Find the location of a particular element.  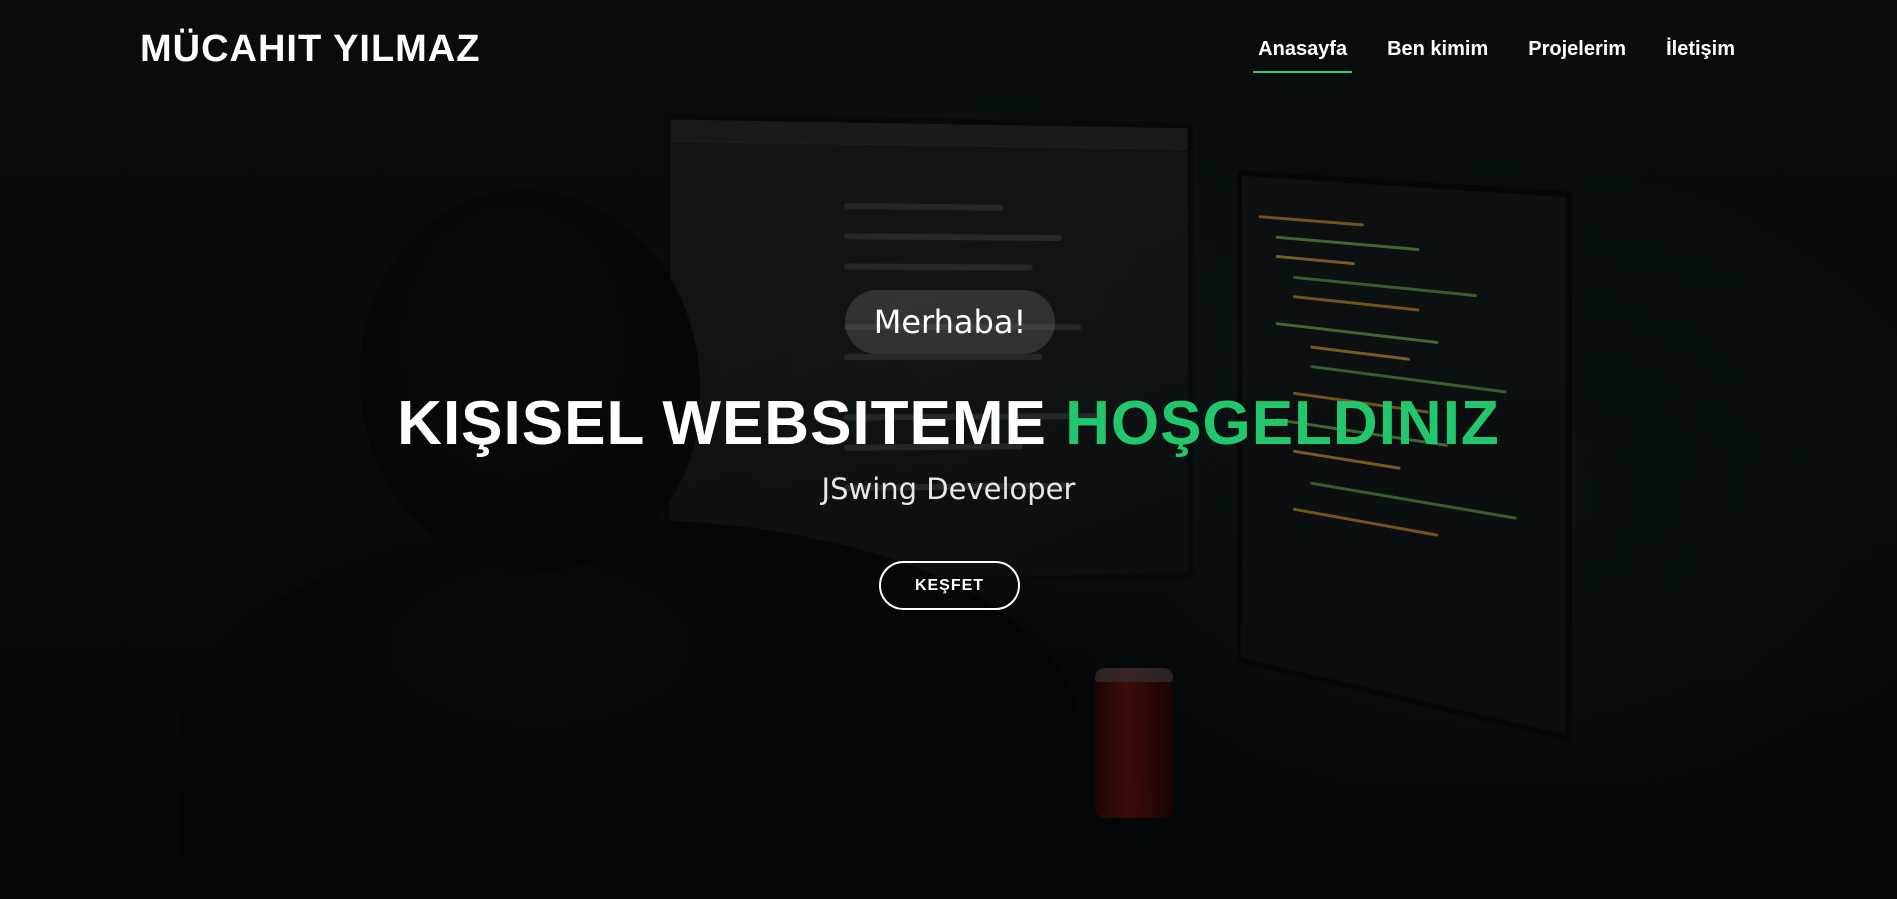

hero-headline: KIŞISEL WEBSITEME HOŞGELDINIZ is located at coordinates (948, 423).